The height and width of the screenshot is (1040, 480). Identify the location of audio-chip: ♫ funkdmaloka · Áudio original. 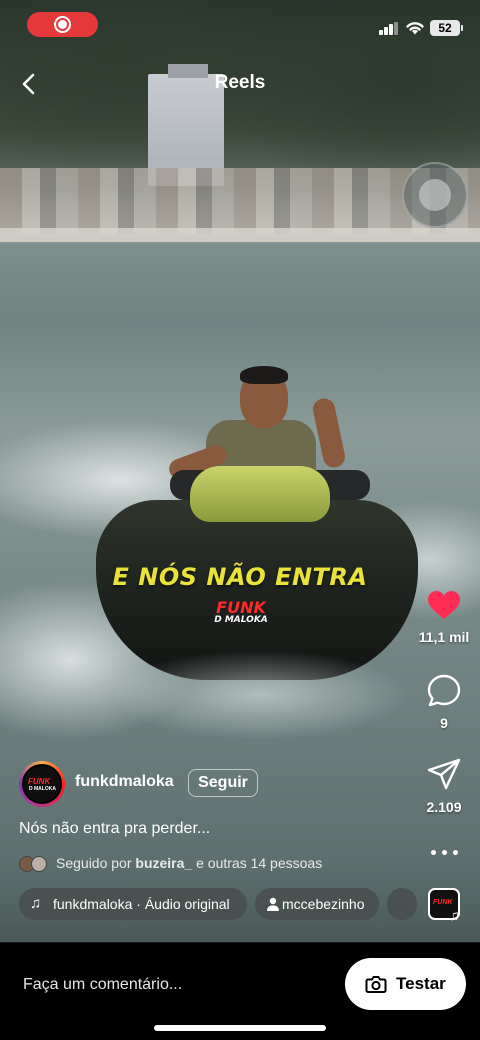
(133, 904).